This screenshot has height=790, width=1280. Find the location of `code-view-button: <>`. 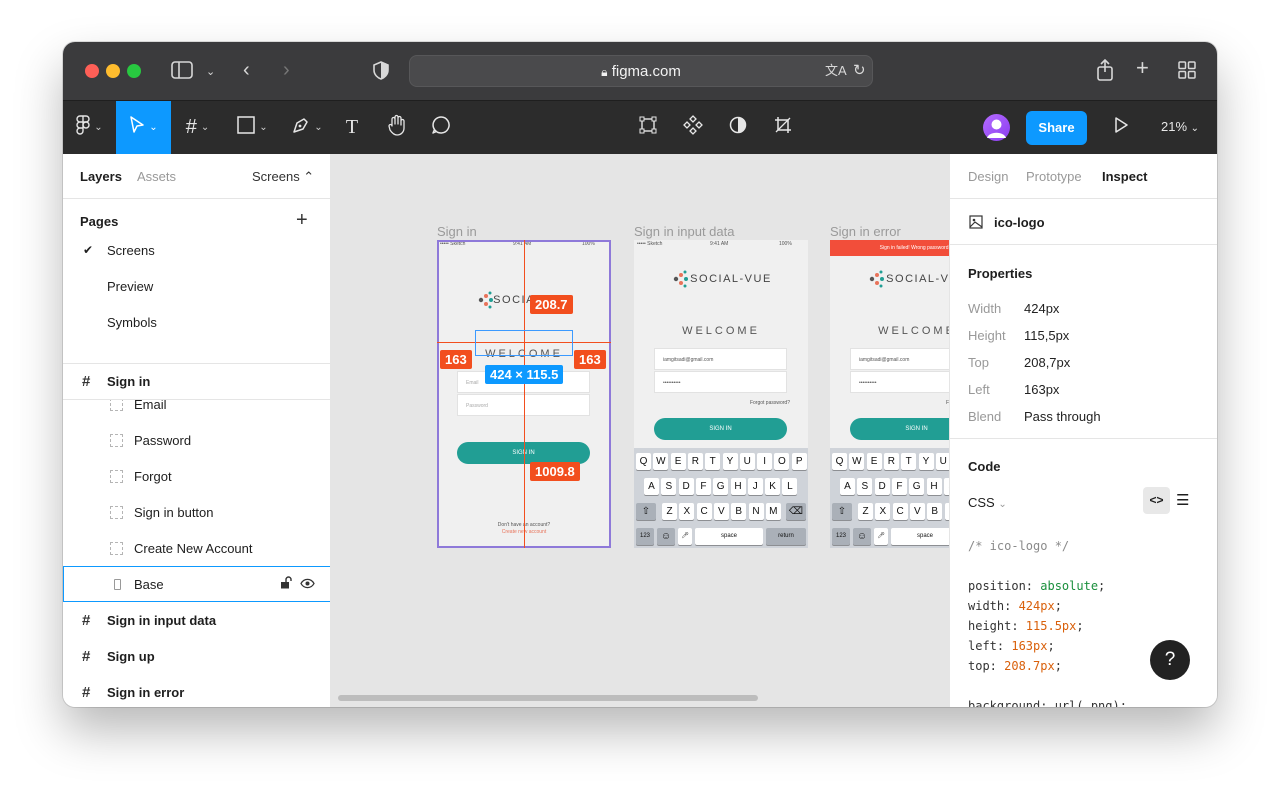

code-view-button: <> is located at coordinates (1156, 500).